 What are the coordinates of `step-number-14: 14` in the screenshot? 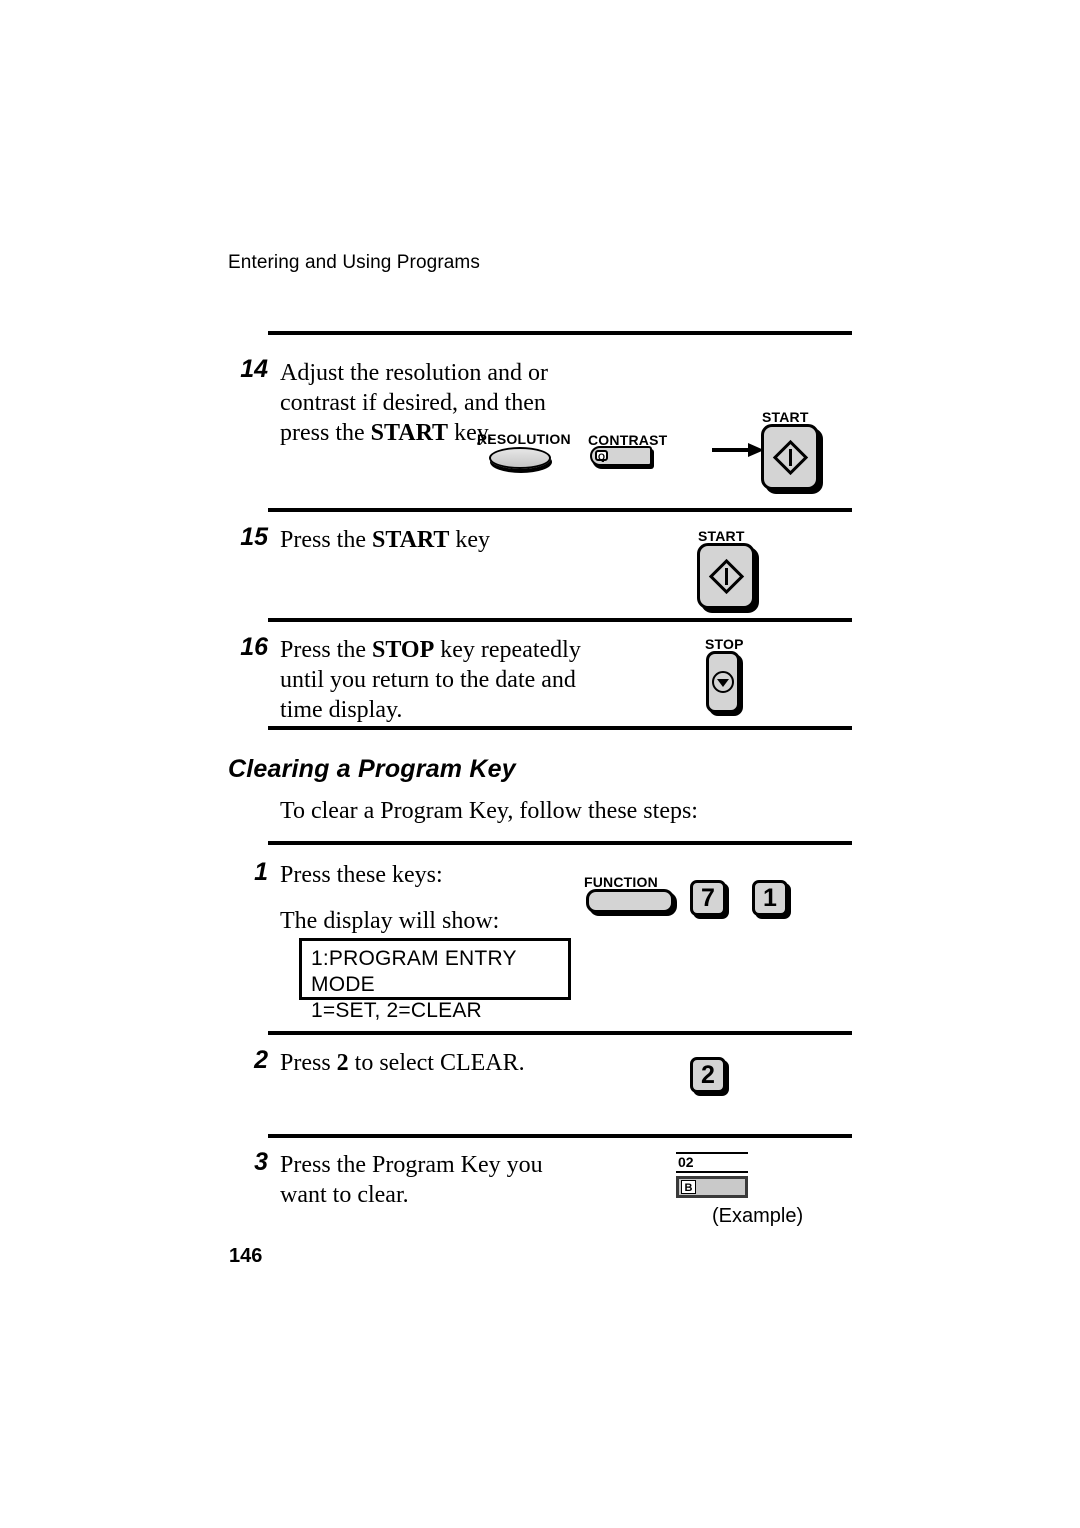 It's located at (254, 369).